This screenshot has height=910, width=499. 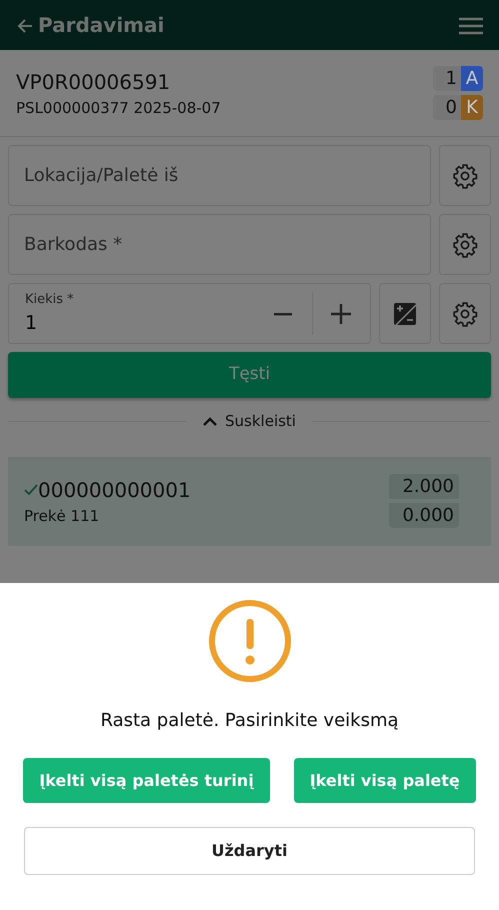 I want to click on minus-icon, so click(x=283, y=314).